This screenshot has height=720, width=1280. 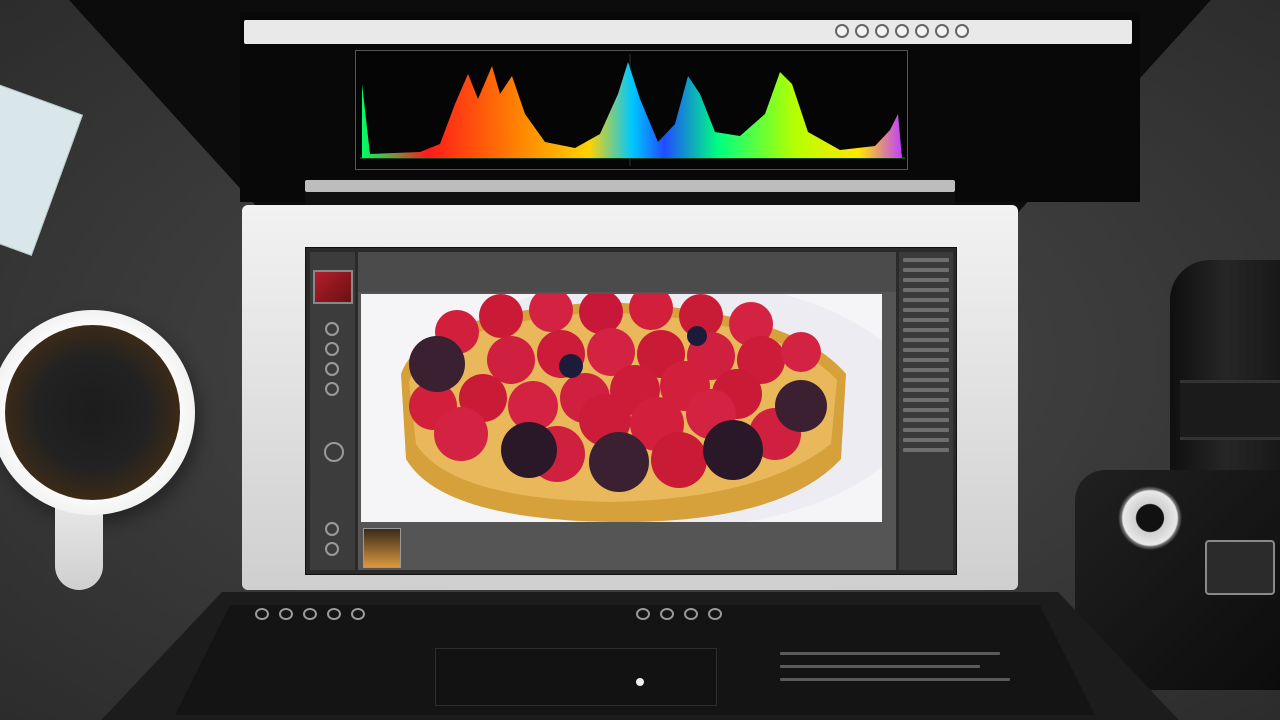 What do you see at coordinates (332, 539) in the screenshot?
I see `bottom-tools` at bounding box center [332, 539].